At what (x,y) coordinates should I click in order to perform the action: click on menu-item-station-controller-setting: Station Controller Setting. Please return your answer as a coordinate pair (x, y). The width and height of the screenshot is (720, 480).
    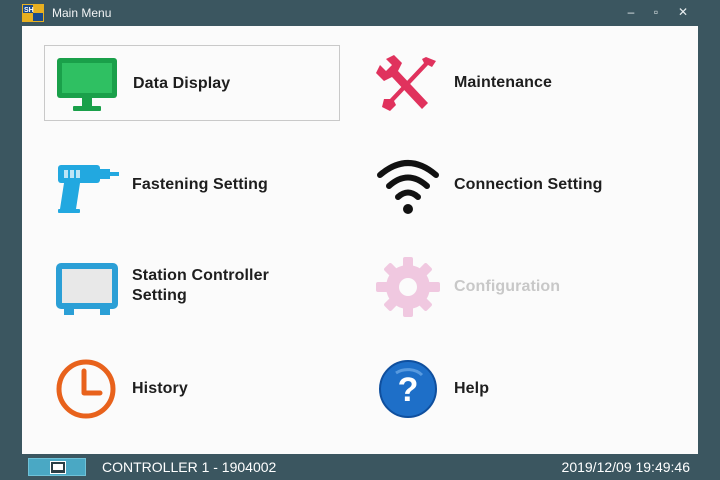
    Looking at the image, I should click on (192, 287).